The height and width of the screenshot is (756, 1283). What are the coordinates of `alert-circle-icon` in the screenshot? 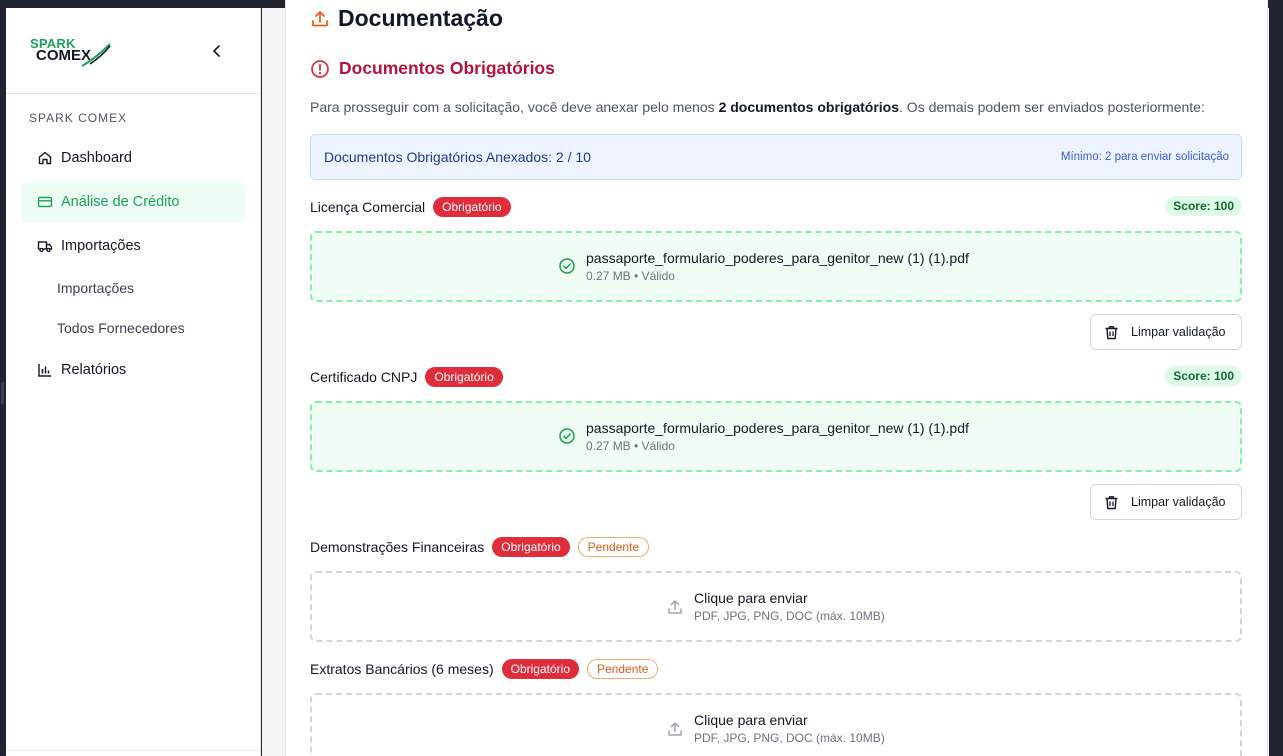 It's located at (320, 68).